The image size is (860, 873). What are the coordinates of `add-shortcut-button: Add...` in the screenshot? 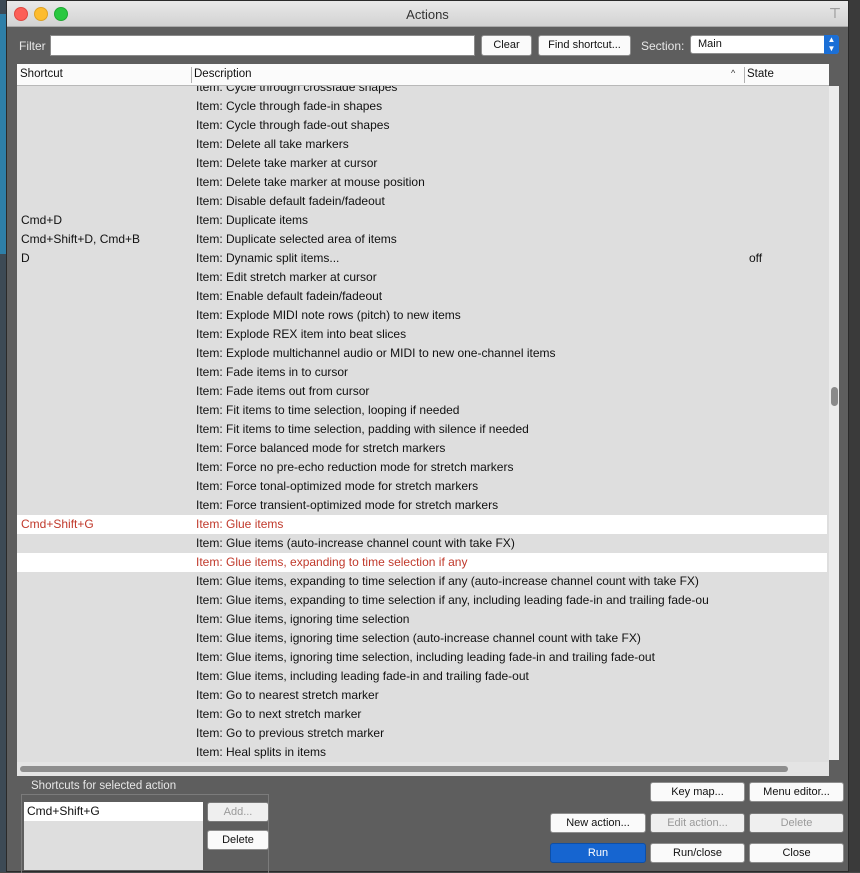 It's located at (238, 812).